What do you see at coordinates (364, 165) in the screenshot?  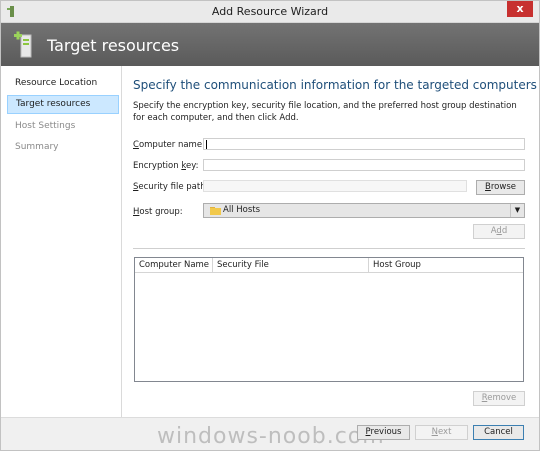 I see `encryption-key-input` at bounding box center [364, 165].